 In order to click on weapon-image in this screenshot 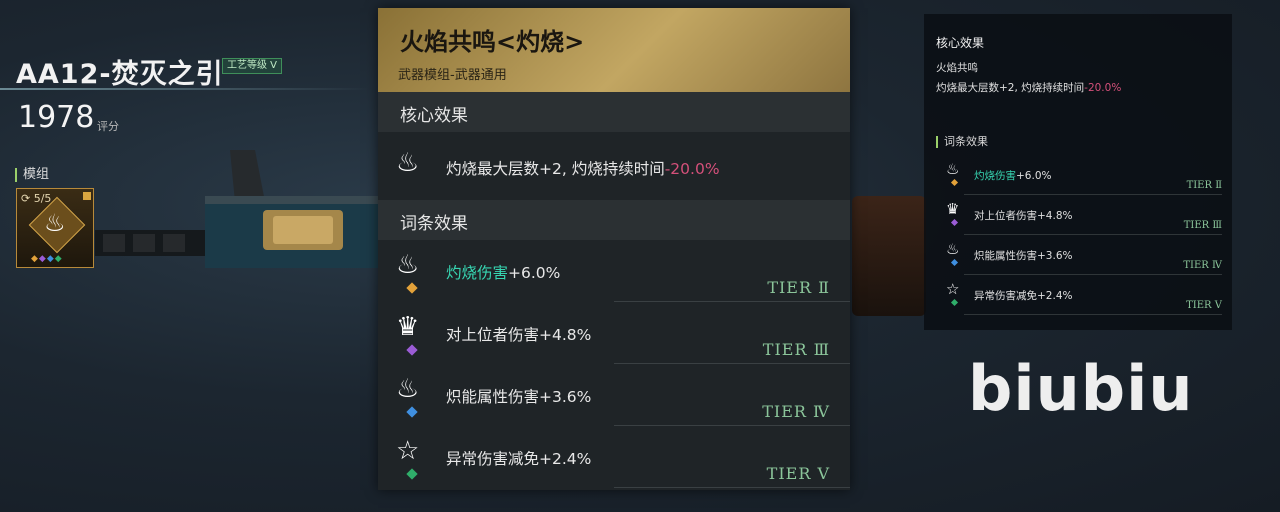, I will do `click(240, 209)`.